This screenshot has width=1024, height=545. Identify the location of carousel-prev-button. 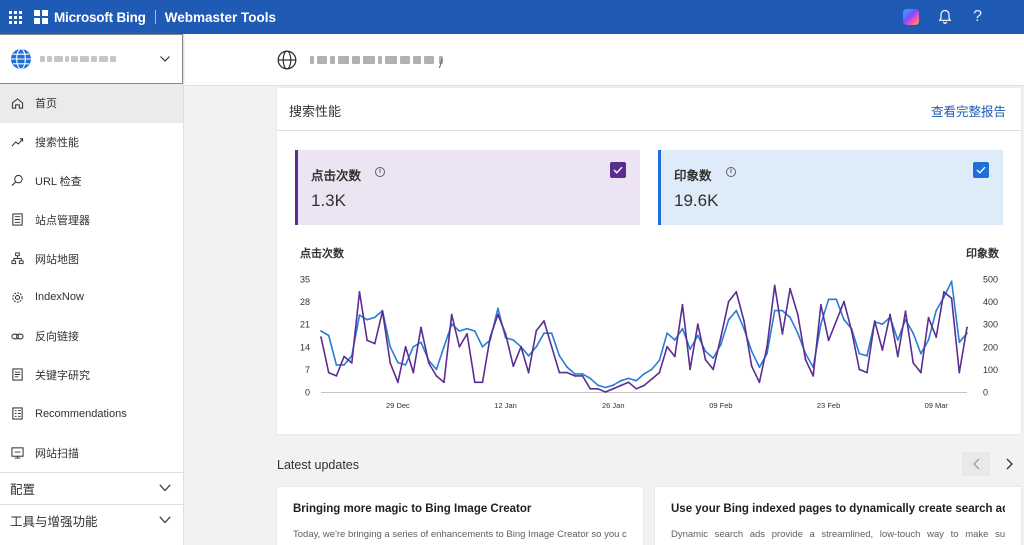
(976, 464).